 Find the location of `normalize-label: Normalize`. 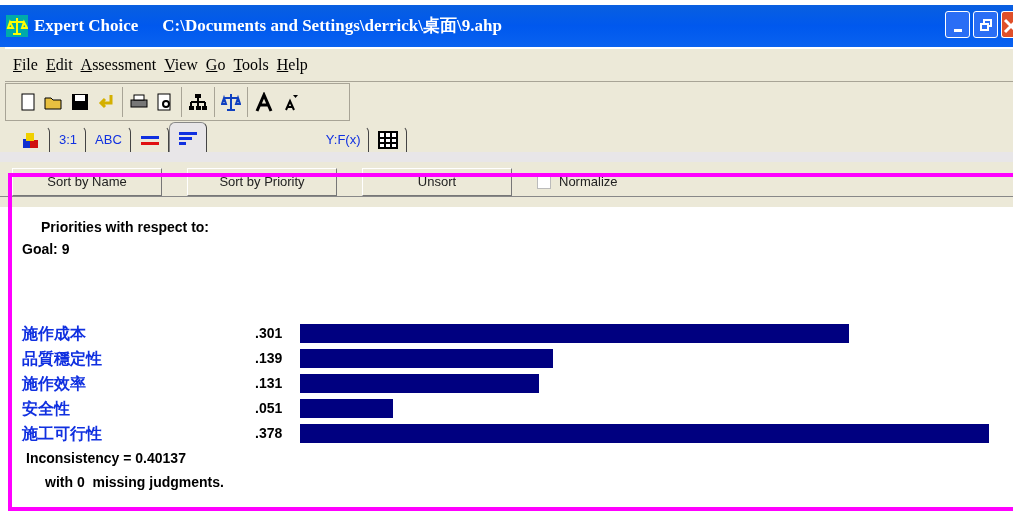

normalize-label: Normalize is located at coordinates (588, 182).